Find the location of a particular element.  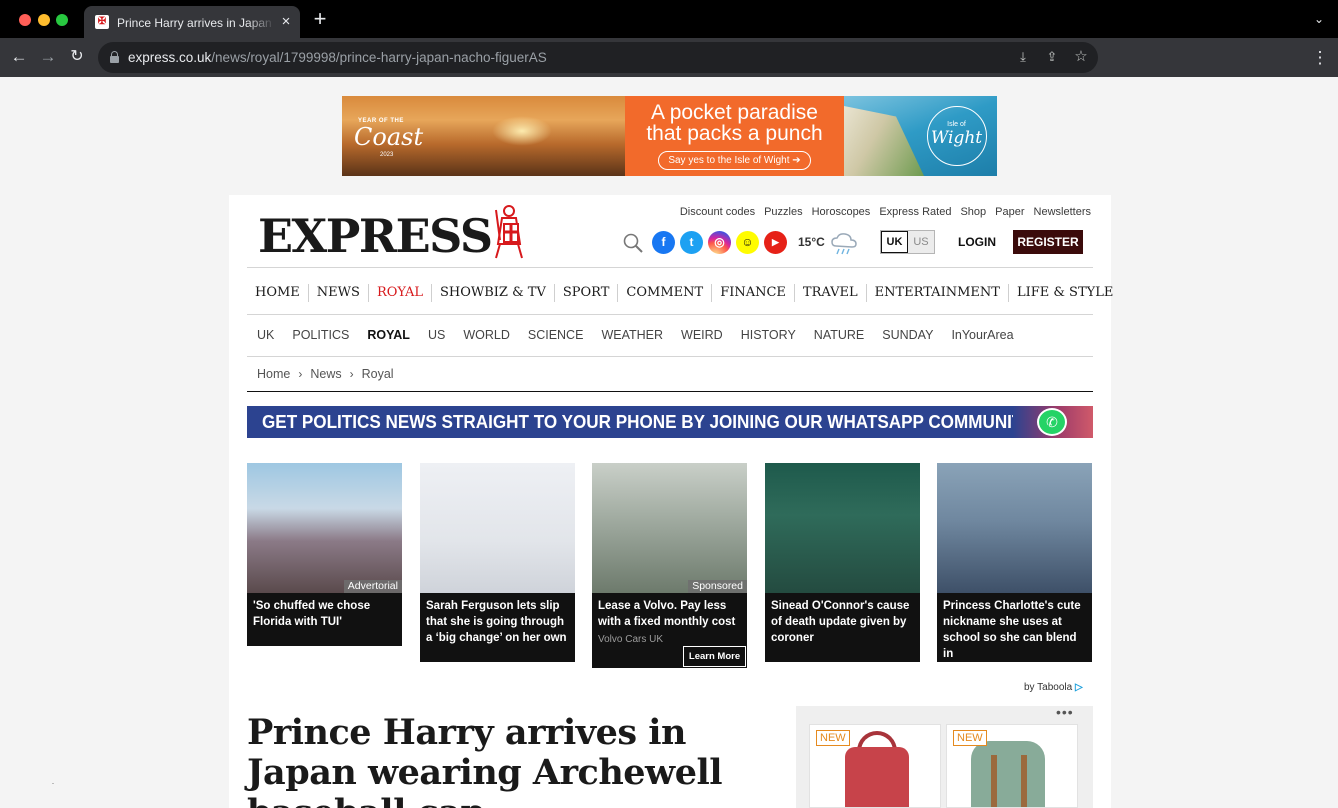

favicon-icon: ✠ is located at coordinates (102, 22).